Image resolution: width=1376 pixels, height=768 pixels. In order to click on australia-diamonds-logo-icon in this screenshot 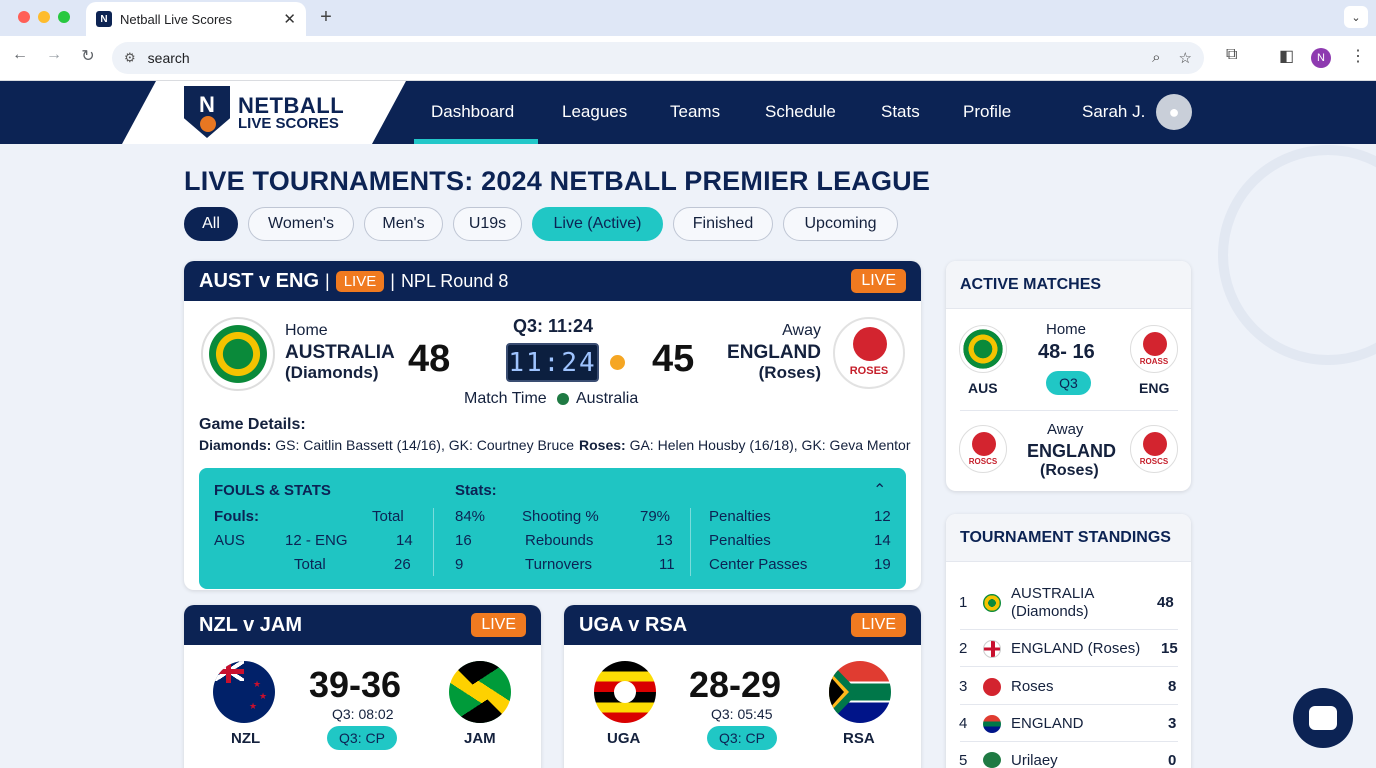, I will do `click(238, 354)`.